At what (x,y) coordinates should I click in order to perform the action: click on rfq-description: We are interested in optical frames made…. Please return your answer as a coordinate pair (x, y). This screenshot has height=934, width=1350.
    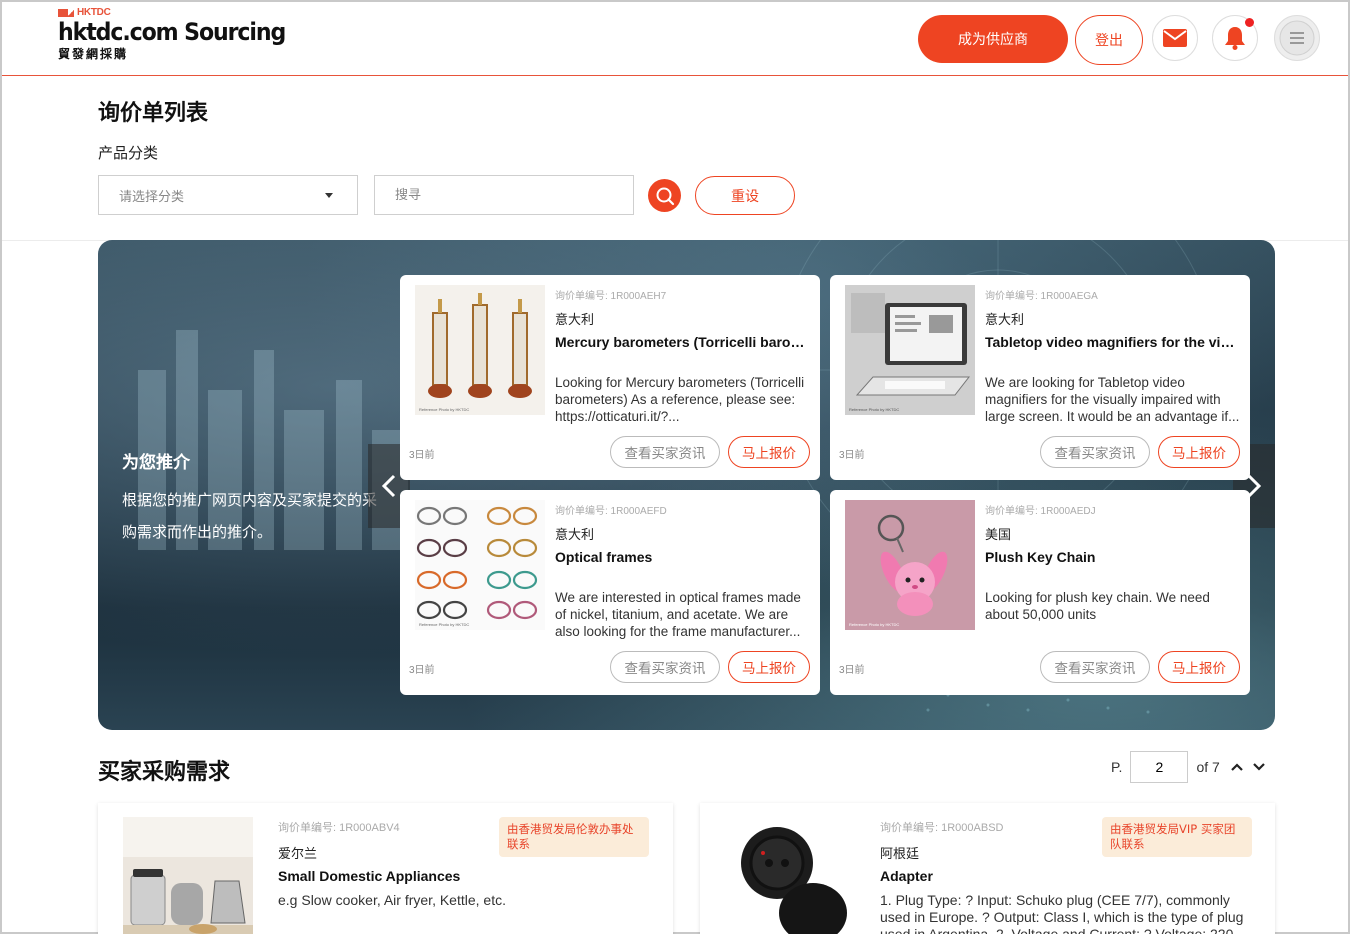
    Looking at the image, I should click on (678, 614).